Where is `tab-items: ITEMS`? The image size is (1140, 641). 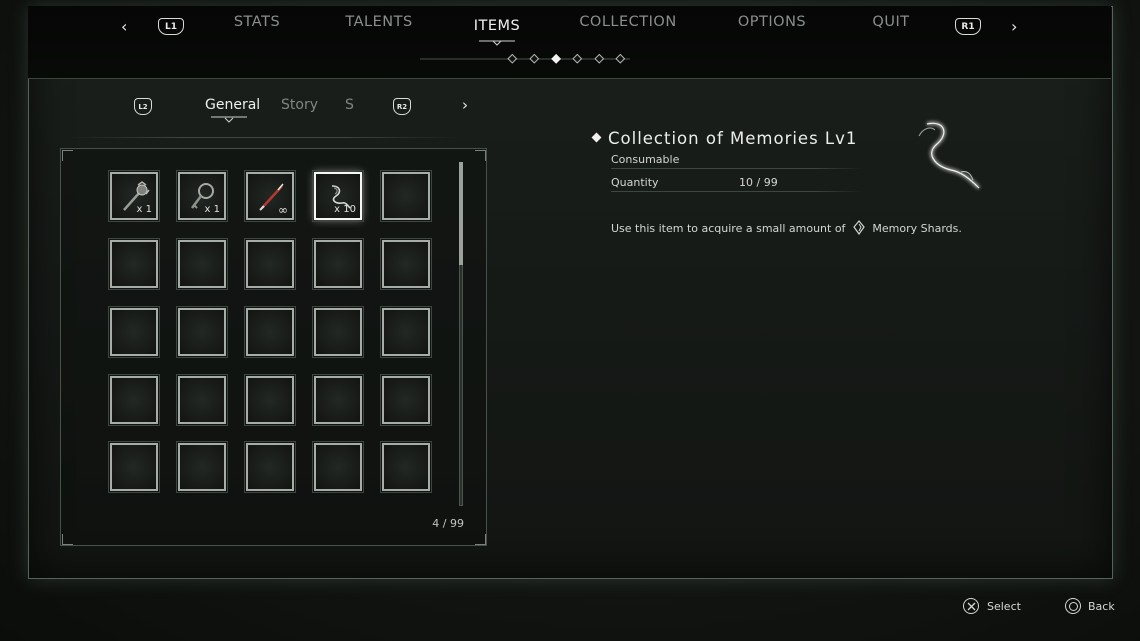
tab-items: ITEMS is located at coordinates (497, 26).